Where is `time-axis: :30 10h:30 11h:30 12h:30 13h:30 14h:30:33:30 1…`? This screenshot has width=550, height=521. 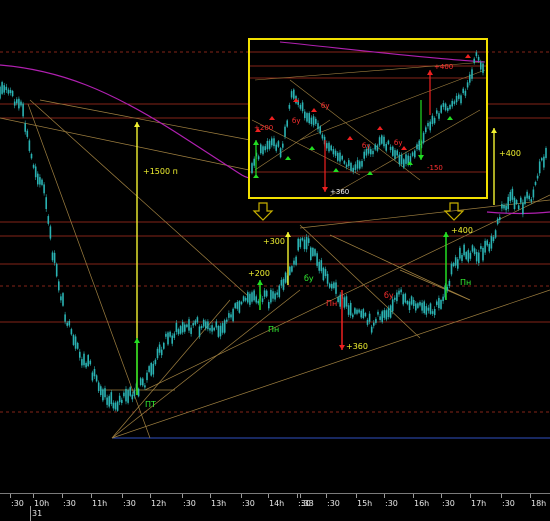 time-axis: :30 10h:30 11h:30 12h:30 13h:30 14h:30:33:30 1… is located at coordinates (275, 507).